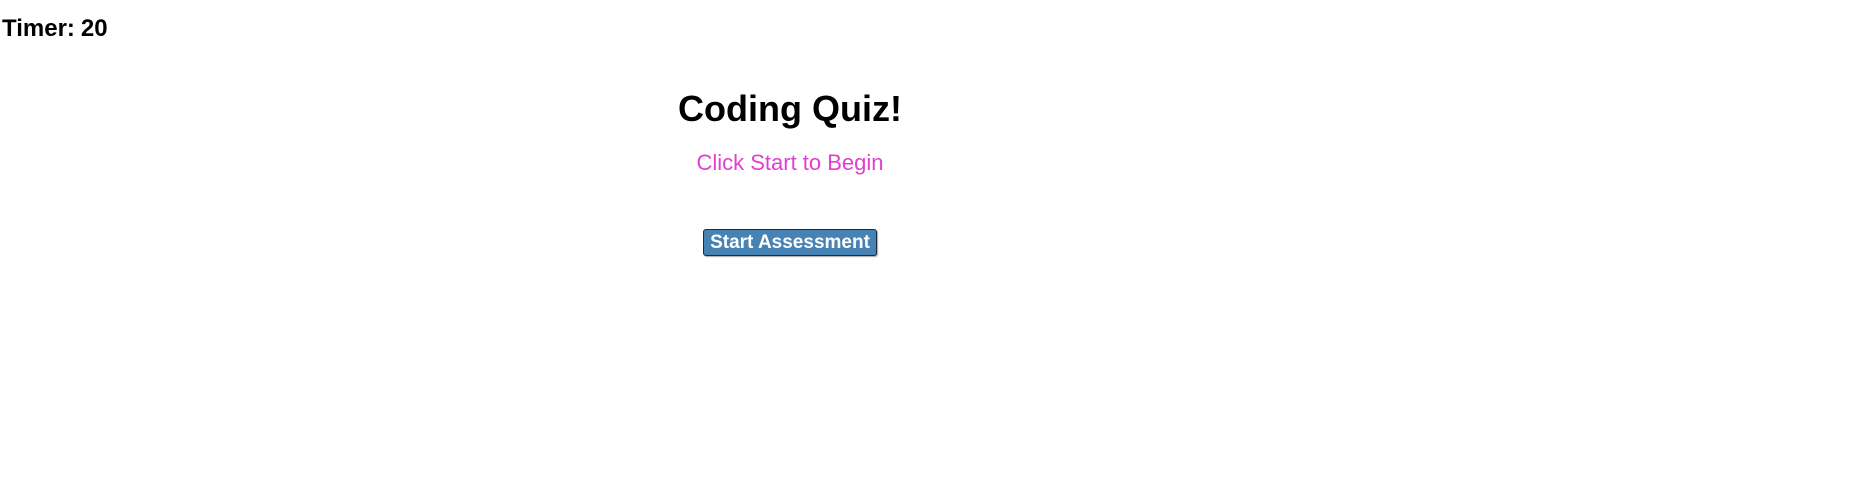 The image size is (1873, 502). I want to click on start-button-container: Start Assessment, so click(790, 242).